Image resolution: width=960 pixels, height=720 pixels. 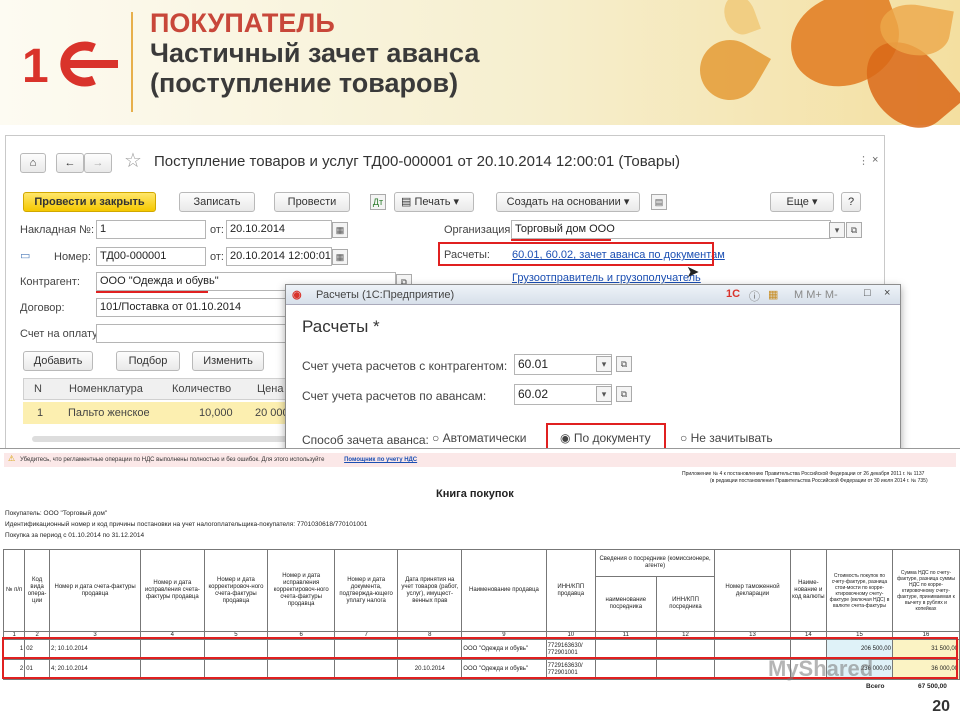 What do you see at coordinates (561, 240) in the screenshot?
I see `organization-underline` at bounding box center [561, 240].